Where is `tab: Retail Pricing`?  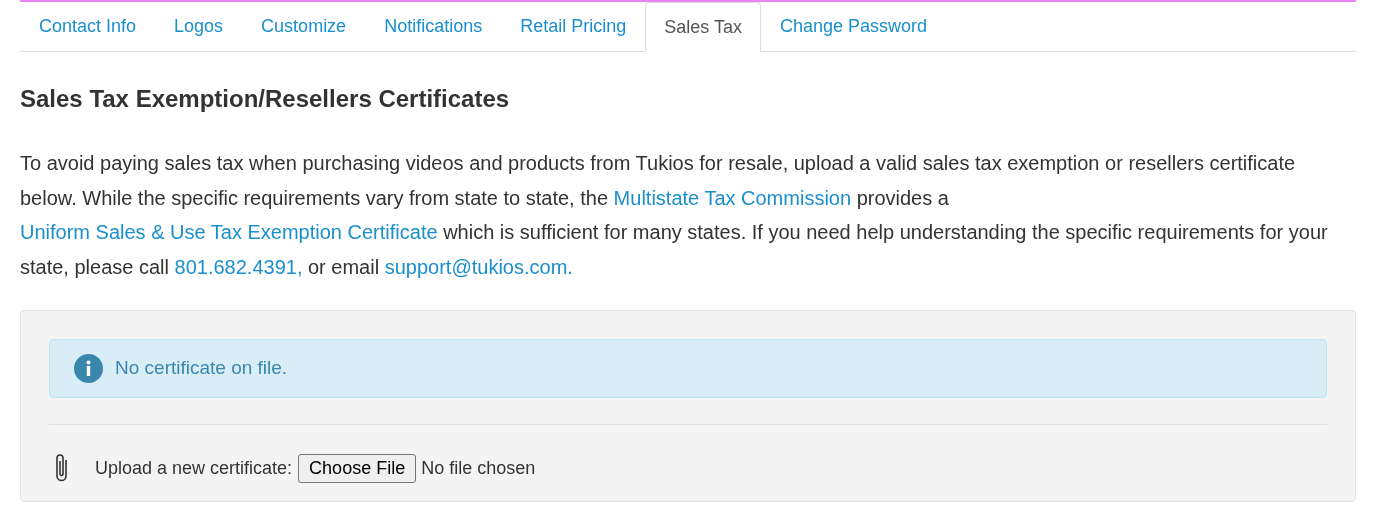
tab: Retail Pricing is located at coordinates (573, 26).